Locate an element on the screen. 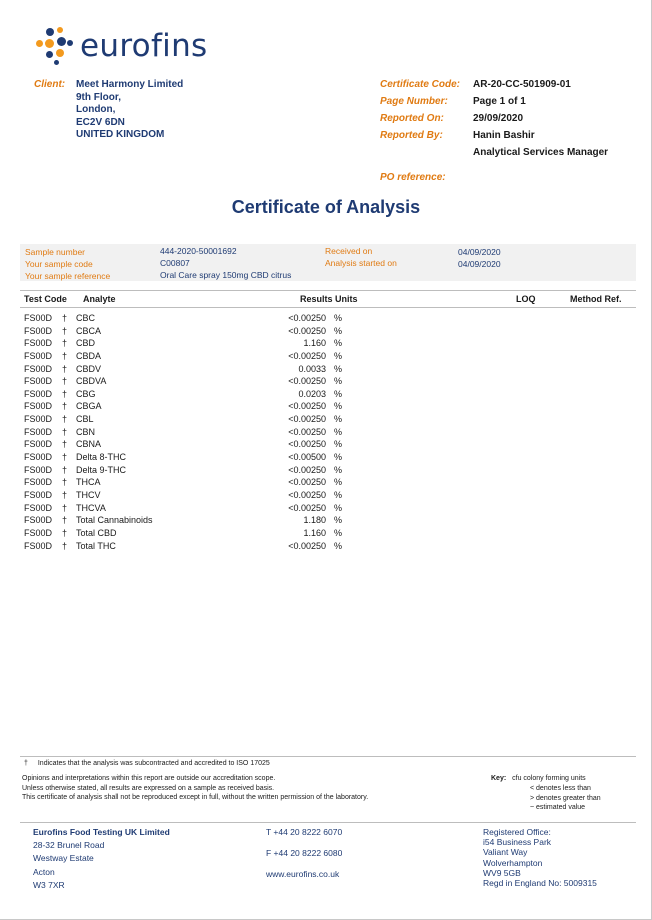  received-on-label: Received on is located at coordinates (349, 251).